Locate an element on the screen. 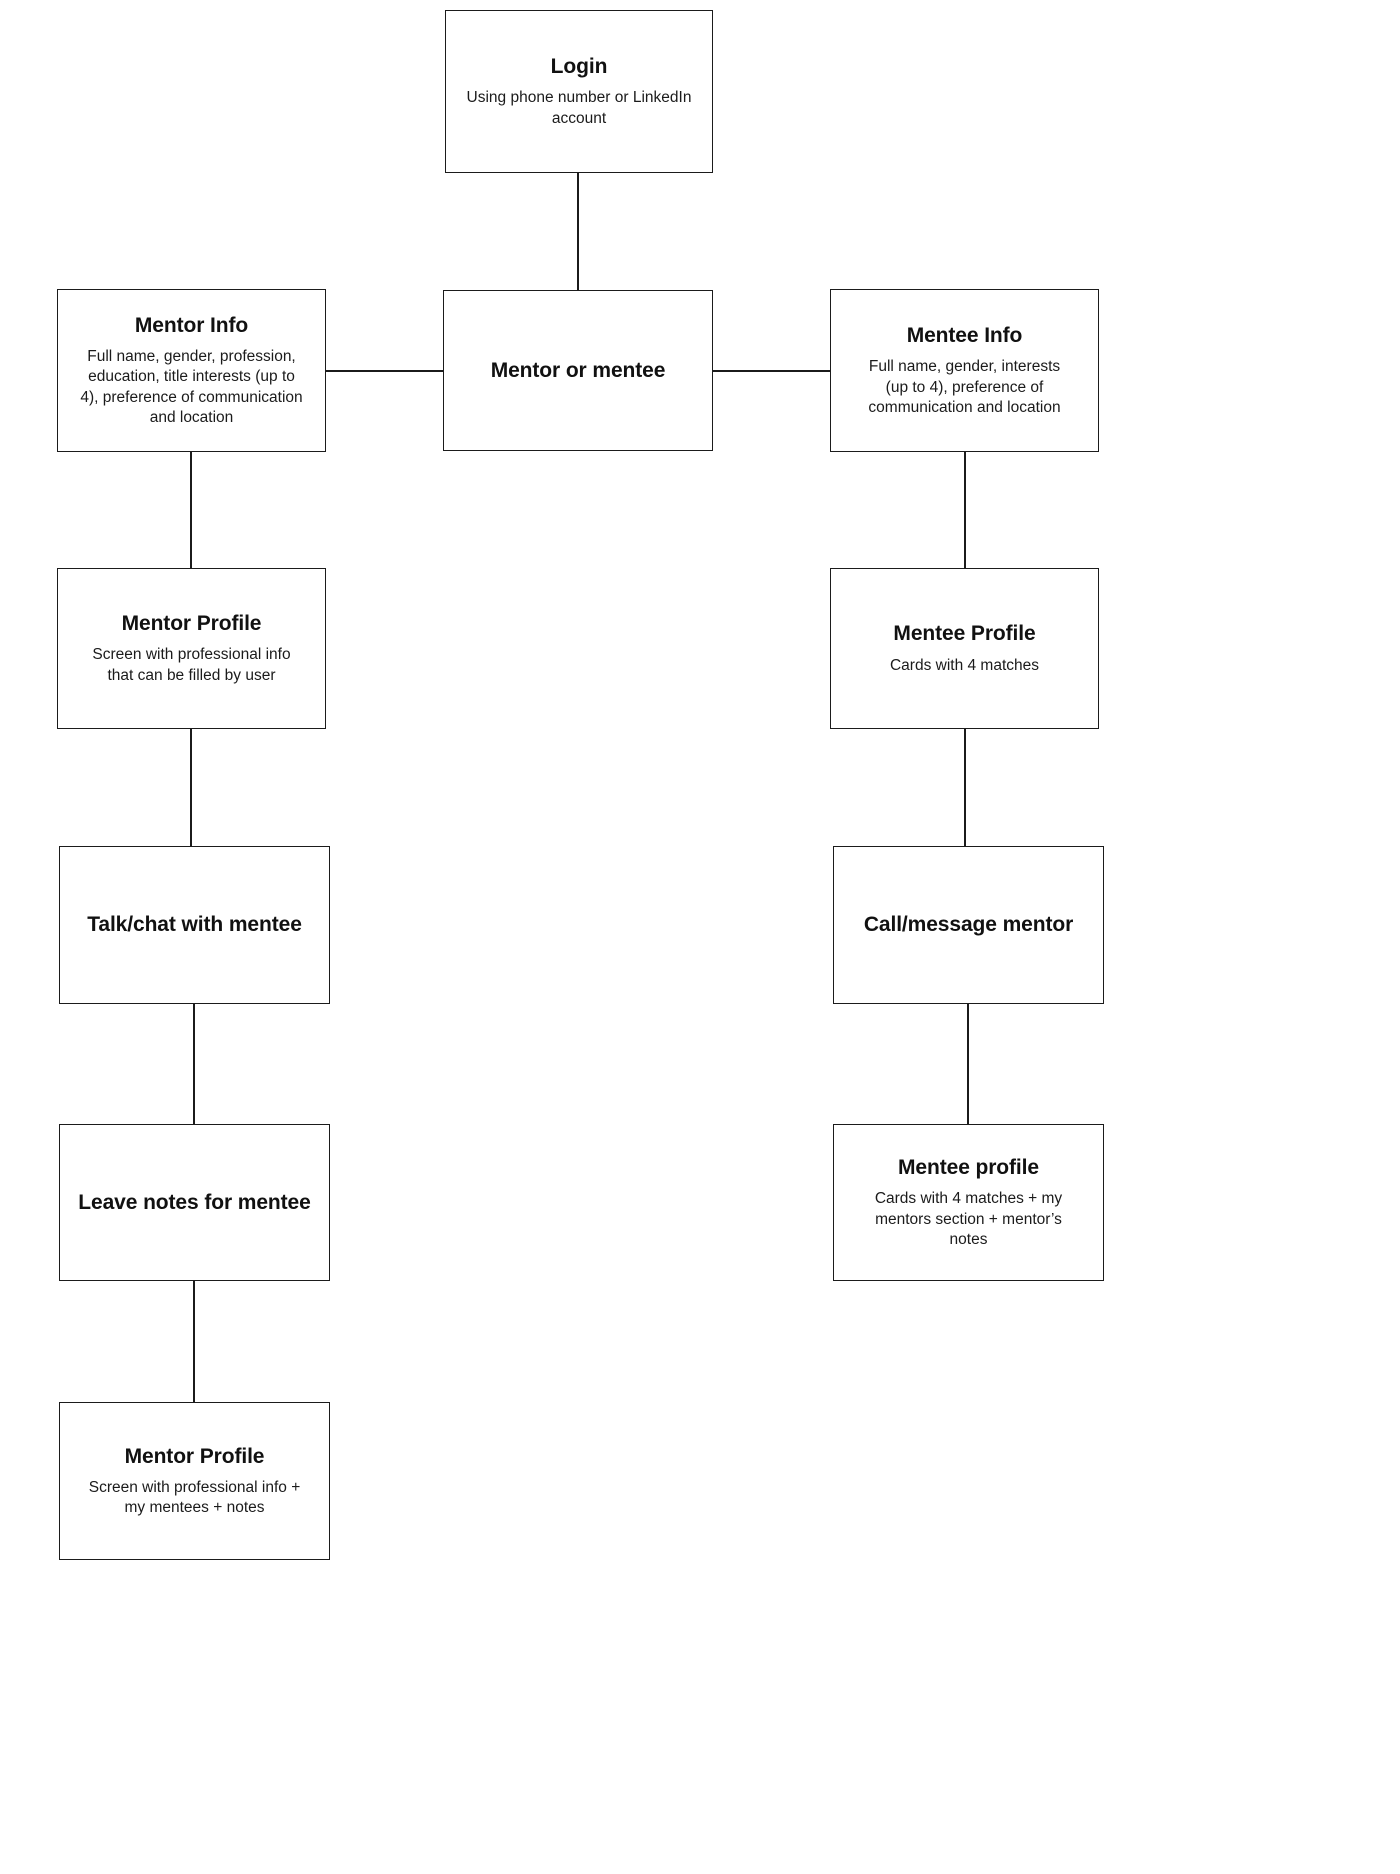 The width and height of the screenshot is (1400, 1874). node-mentee-profile-title: Mentee Profile is located at coordinates (964, 634).